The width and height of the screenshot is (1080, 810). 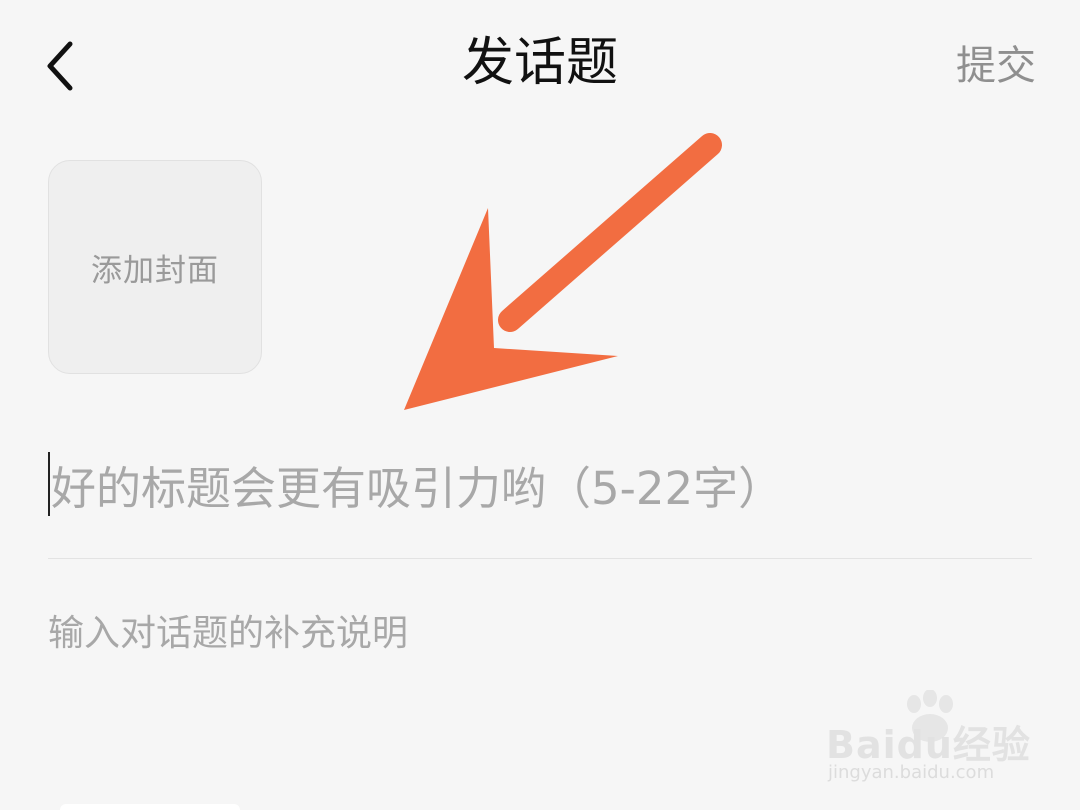 I want to click on add-cover-button: 添加封面, so click(x=155, y=267).